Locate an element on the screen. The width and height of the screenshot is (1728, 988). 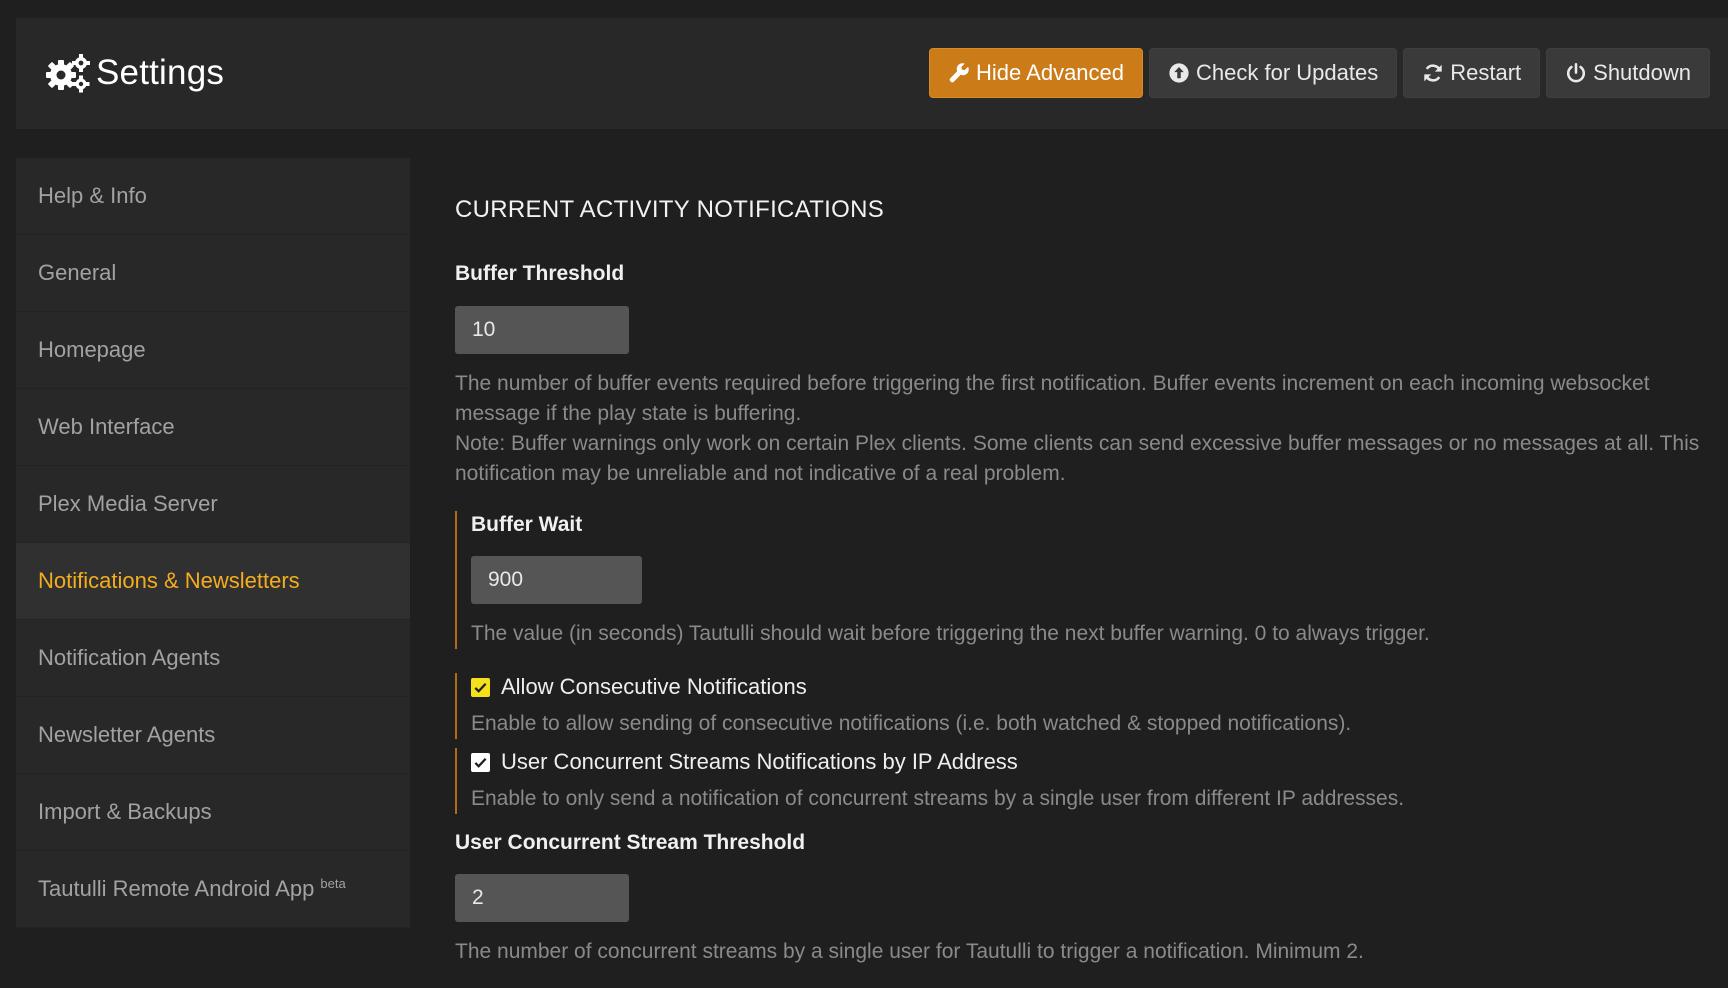
sidebar-item-plex-media-server: Plex Media Server is located at coordinates (213, 504).